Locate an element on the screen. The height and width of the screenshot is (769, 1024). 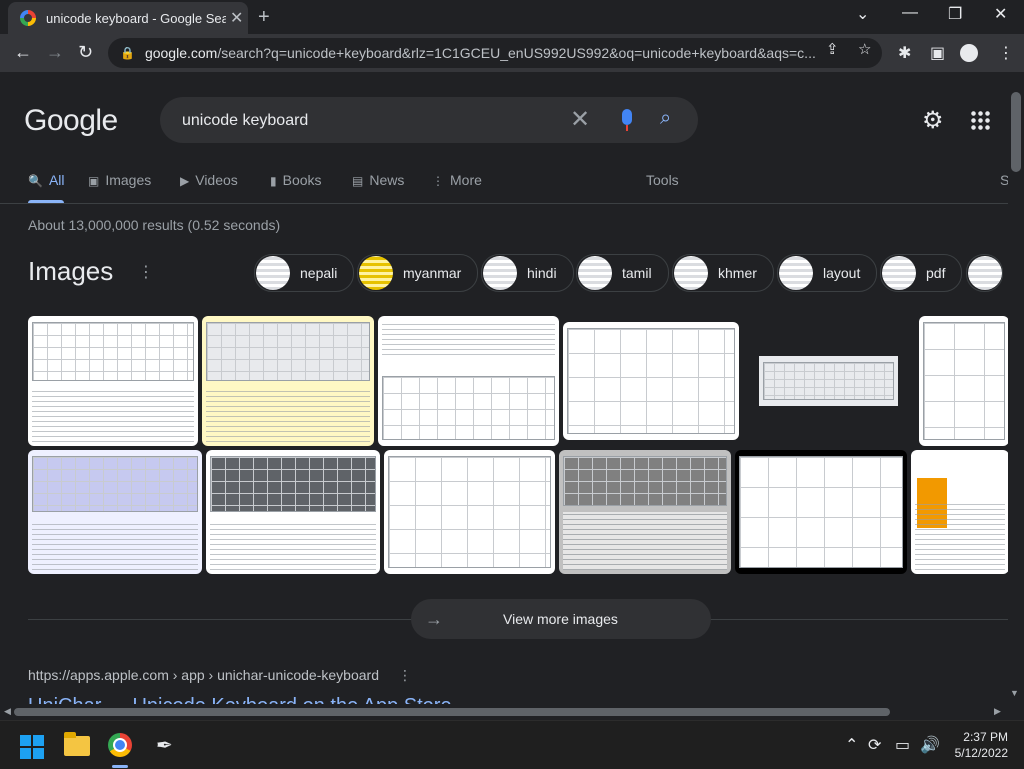
apps-grid-icon is located at coordinates (980, 120).